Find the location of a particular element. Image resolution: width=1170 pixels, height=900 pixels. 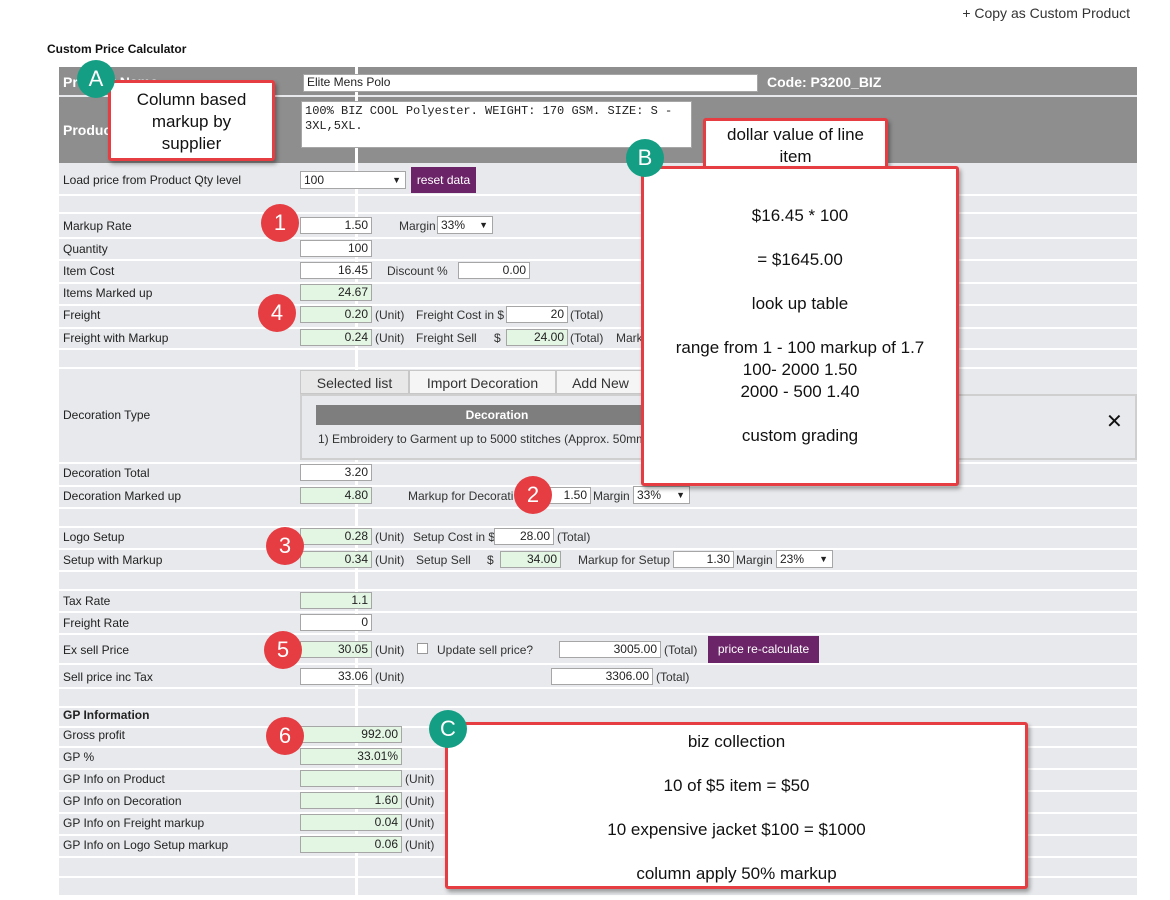

sell-price-inc-tax-label: Sell price inc Tax is located at coordinates (108, 677).